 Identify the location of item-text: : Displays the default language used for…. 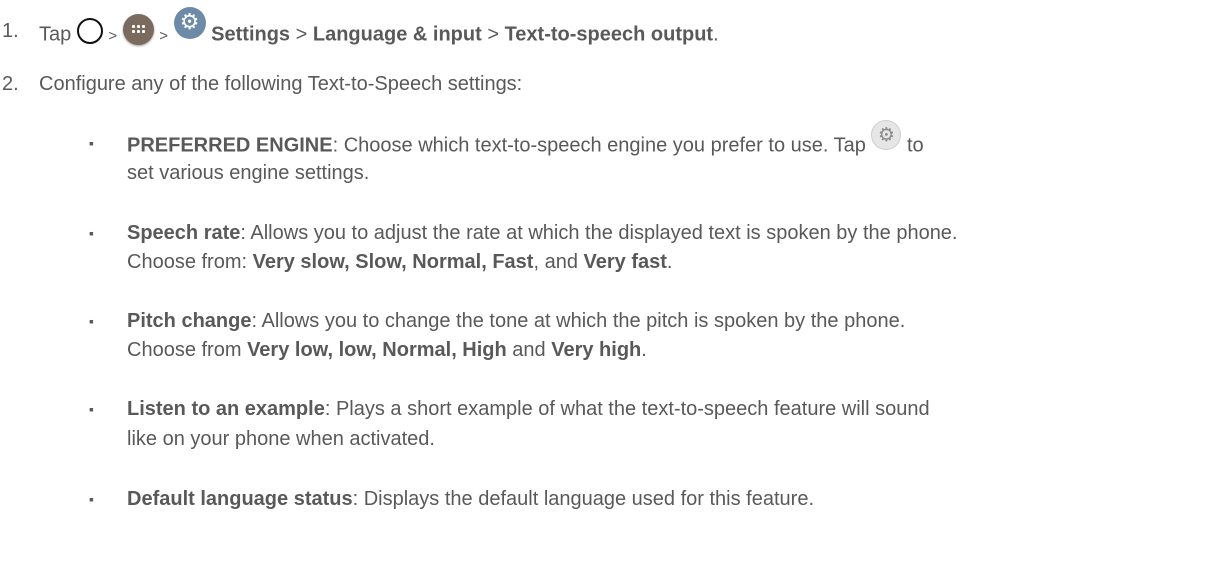
(583, 499).